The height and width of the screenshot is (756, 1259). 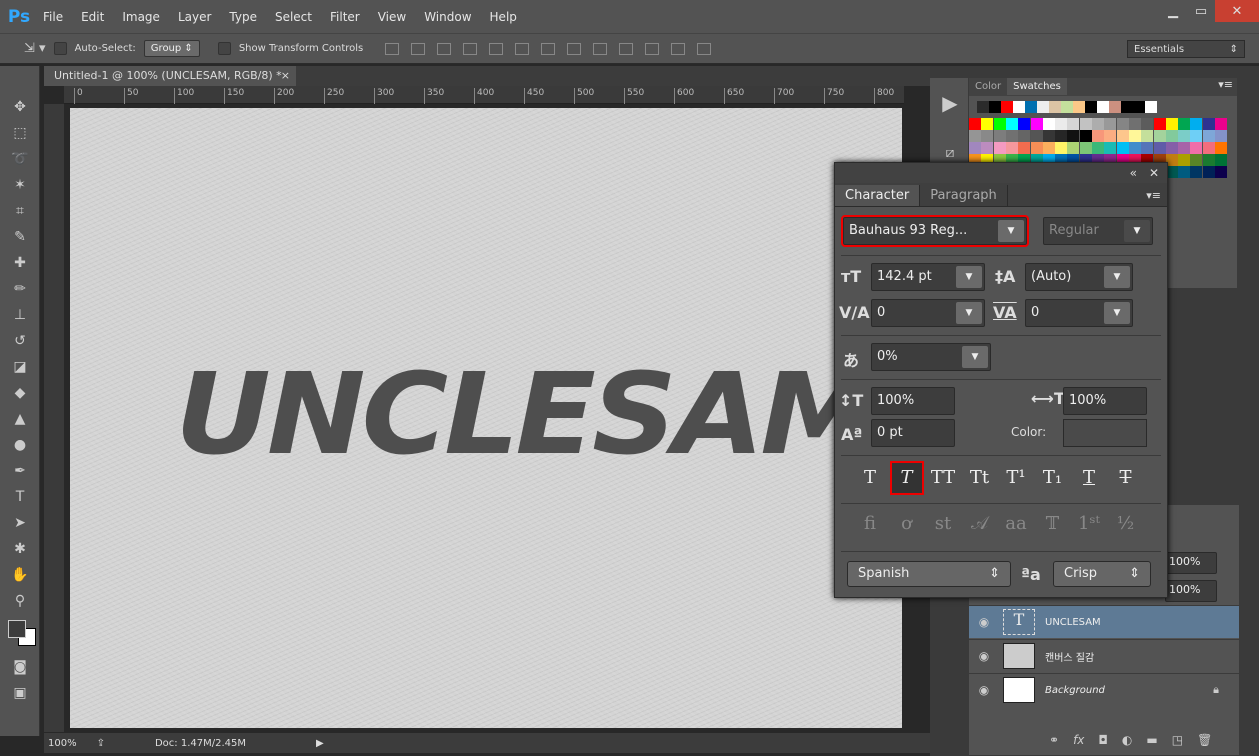 What do you see at coordinates (1126, 523) in the screenshot?
I see `opentype-feature-button: ½` at bounding box center [1126, 523].